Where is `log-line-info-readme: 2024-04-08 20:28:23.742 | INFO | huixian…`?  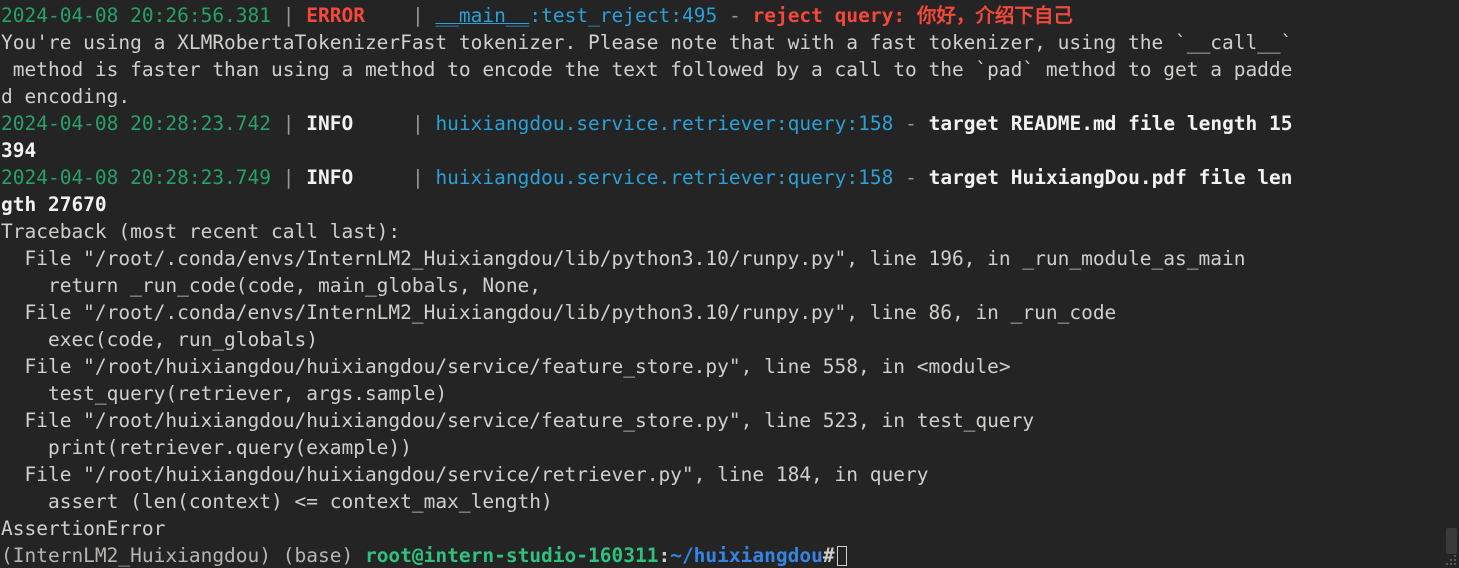 log-line-info-readme: 2024-04-08 20:28:23.742 | INFO | huixian… is located at coordinates (729, 123).